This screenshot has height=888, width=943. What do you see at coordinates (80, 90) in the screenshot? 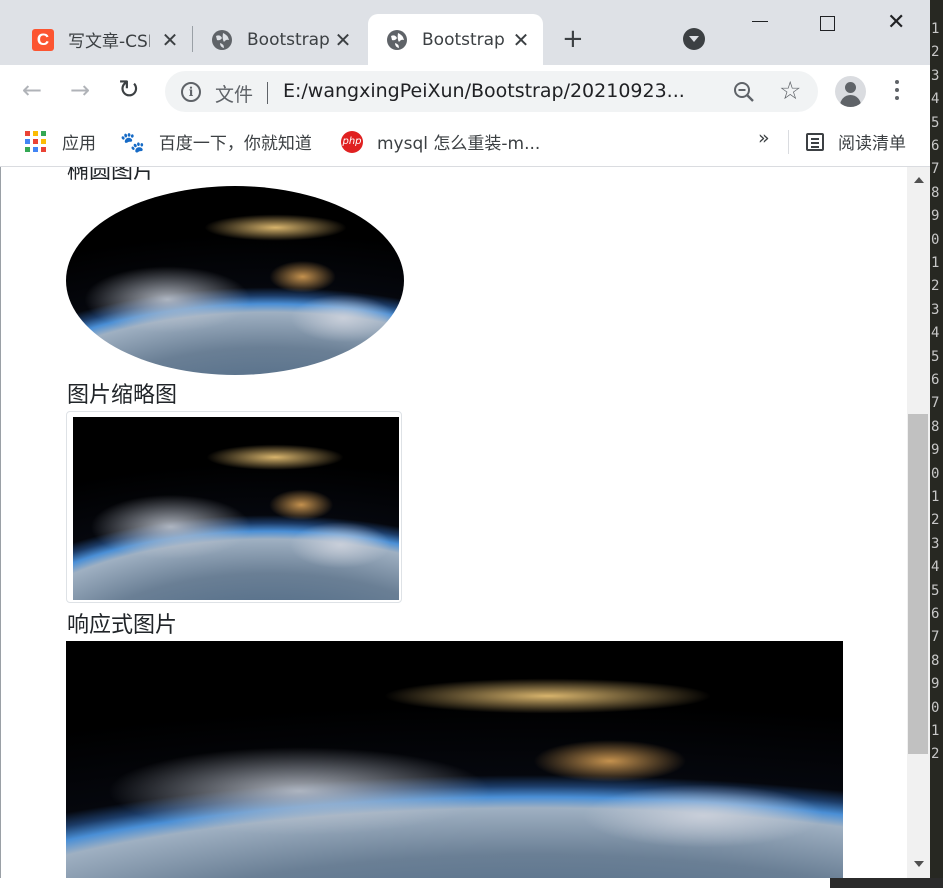
I see `forward-arrow-icon: →` at bounding box center [80, 90].